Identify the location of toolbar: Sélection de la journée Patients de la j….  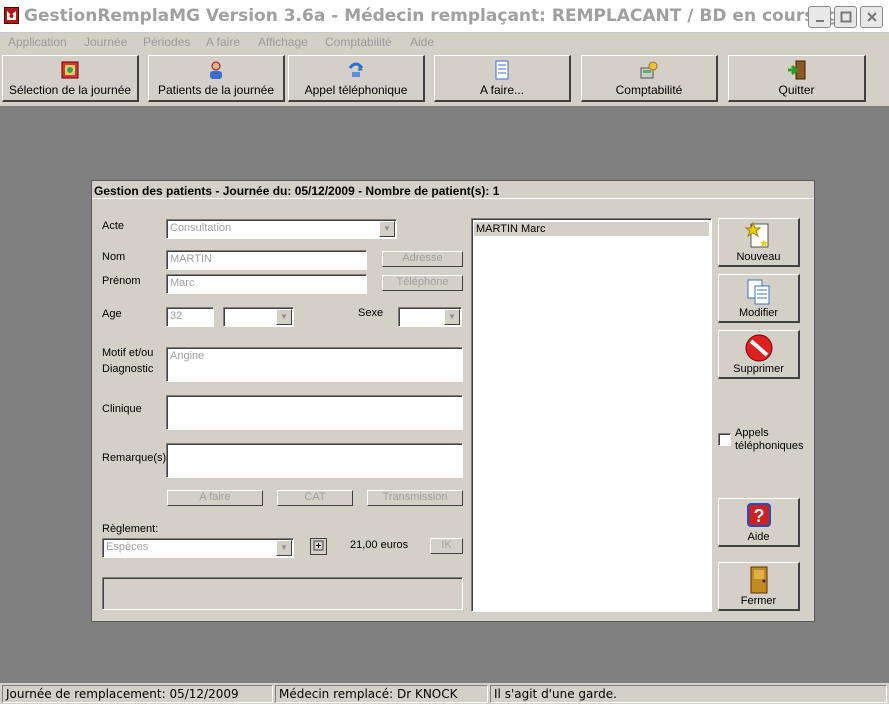
(444, 79).